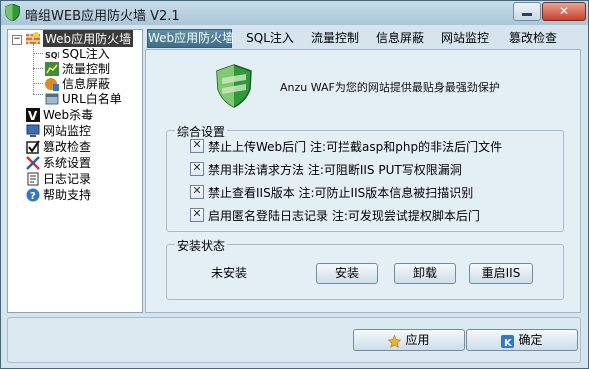 The width and height of the screenshot is (589, 369). What do you see at coordinates (58, 194) in the screenshot?
I see `tree-item-help: ? 帮助支持` at bounding box center [58, 194].